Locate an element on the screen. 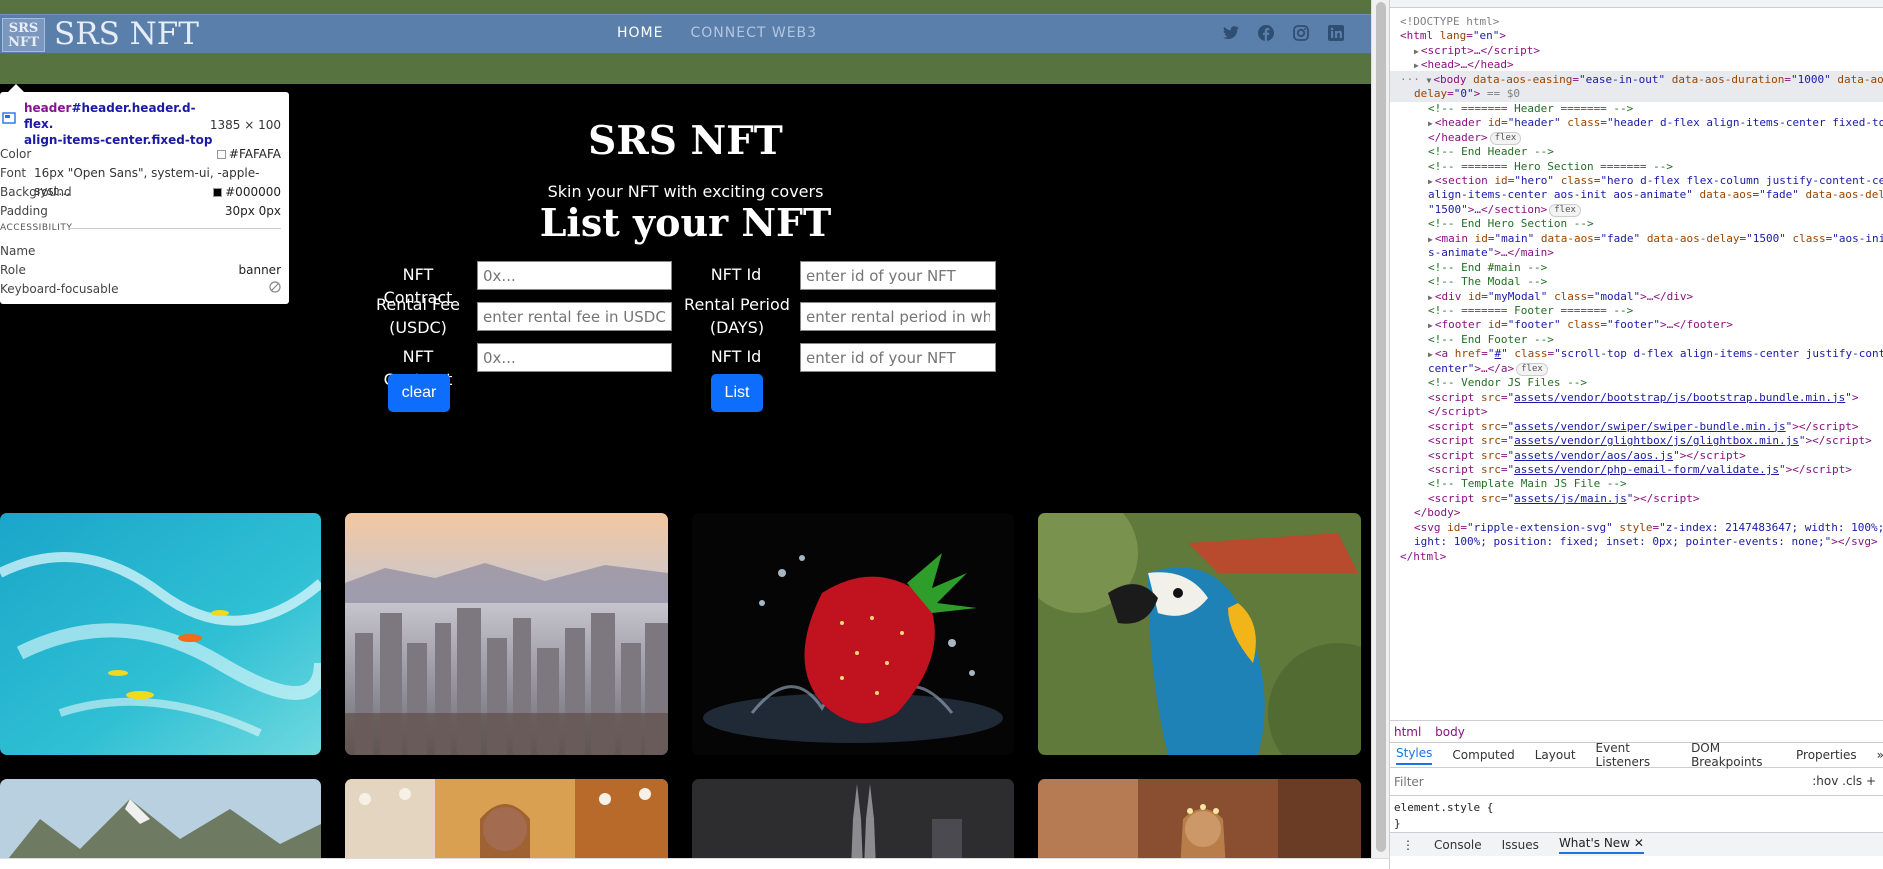  tooltip-row-keyboard-focusable: Keyboard-focusable is located at coordinates (140, 289).